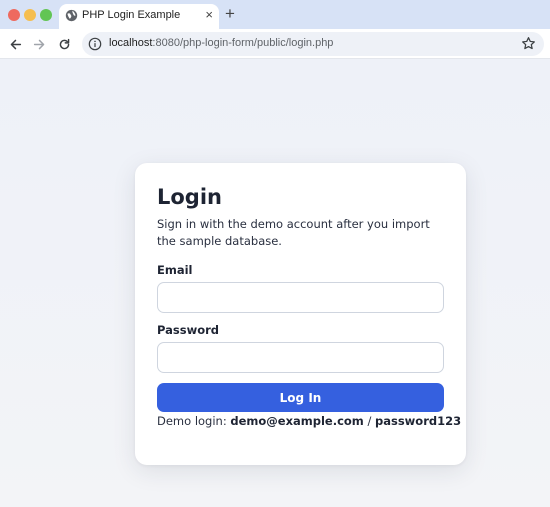 The width and height of the screenshot is (550, 507). I want to click on password-field, so click(300, 357).